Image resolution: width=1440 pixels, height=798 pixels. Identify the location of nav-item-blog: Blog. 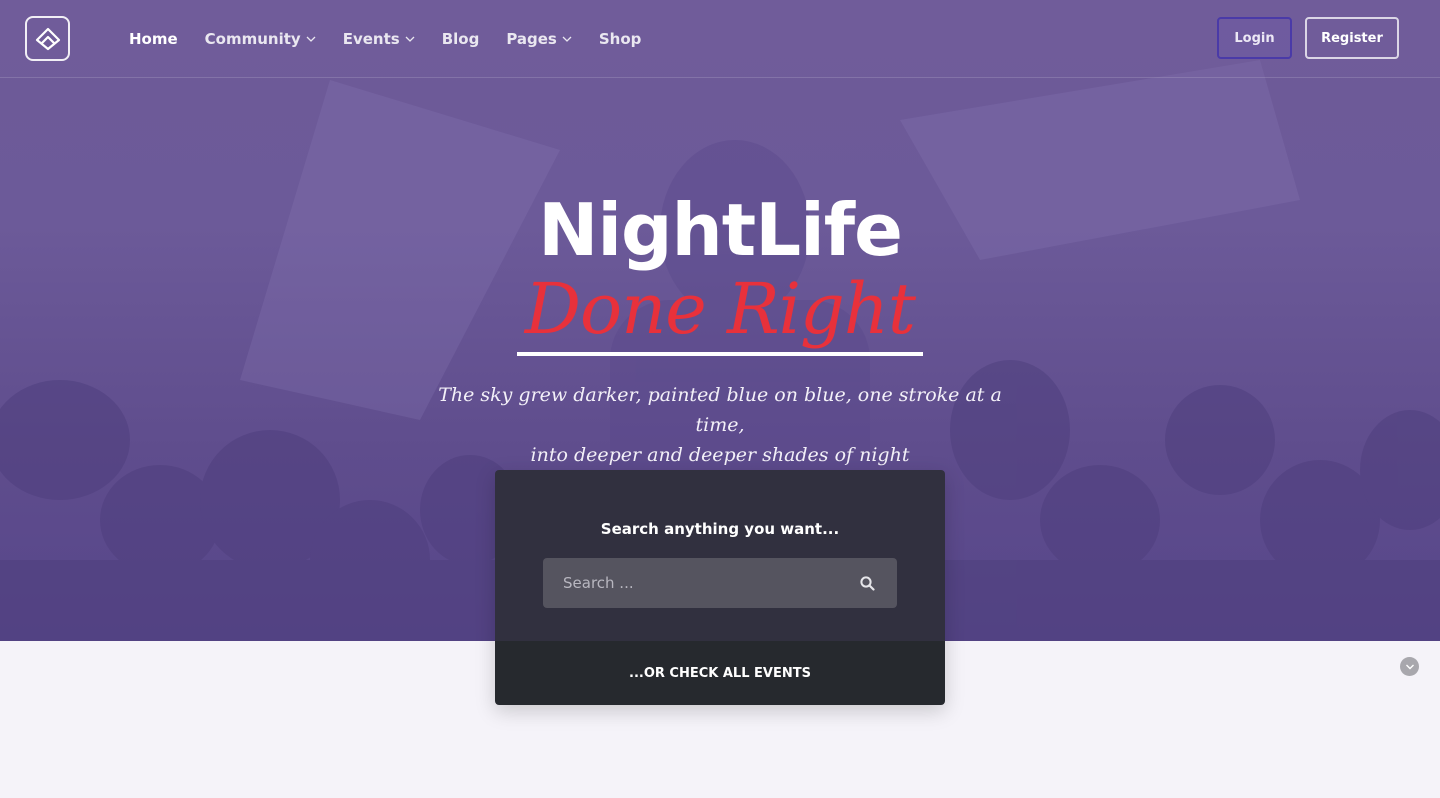
(461, 39).